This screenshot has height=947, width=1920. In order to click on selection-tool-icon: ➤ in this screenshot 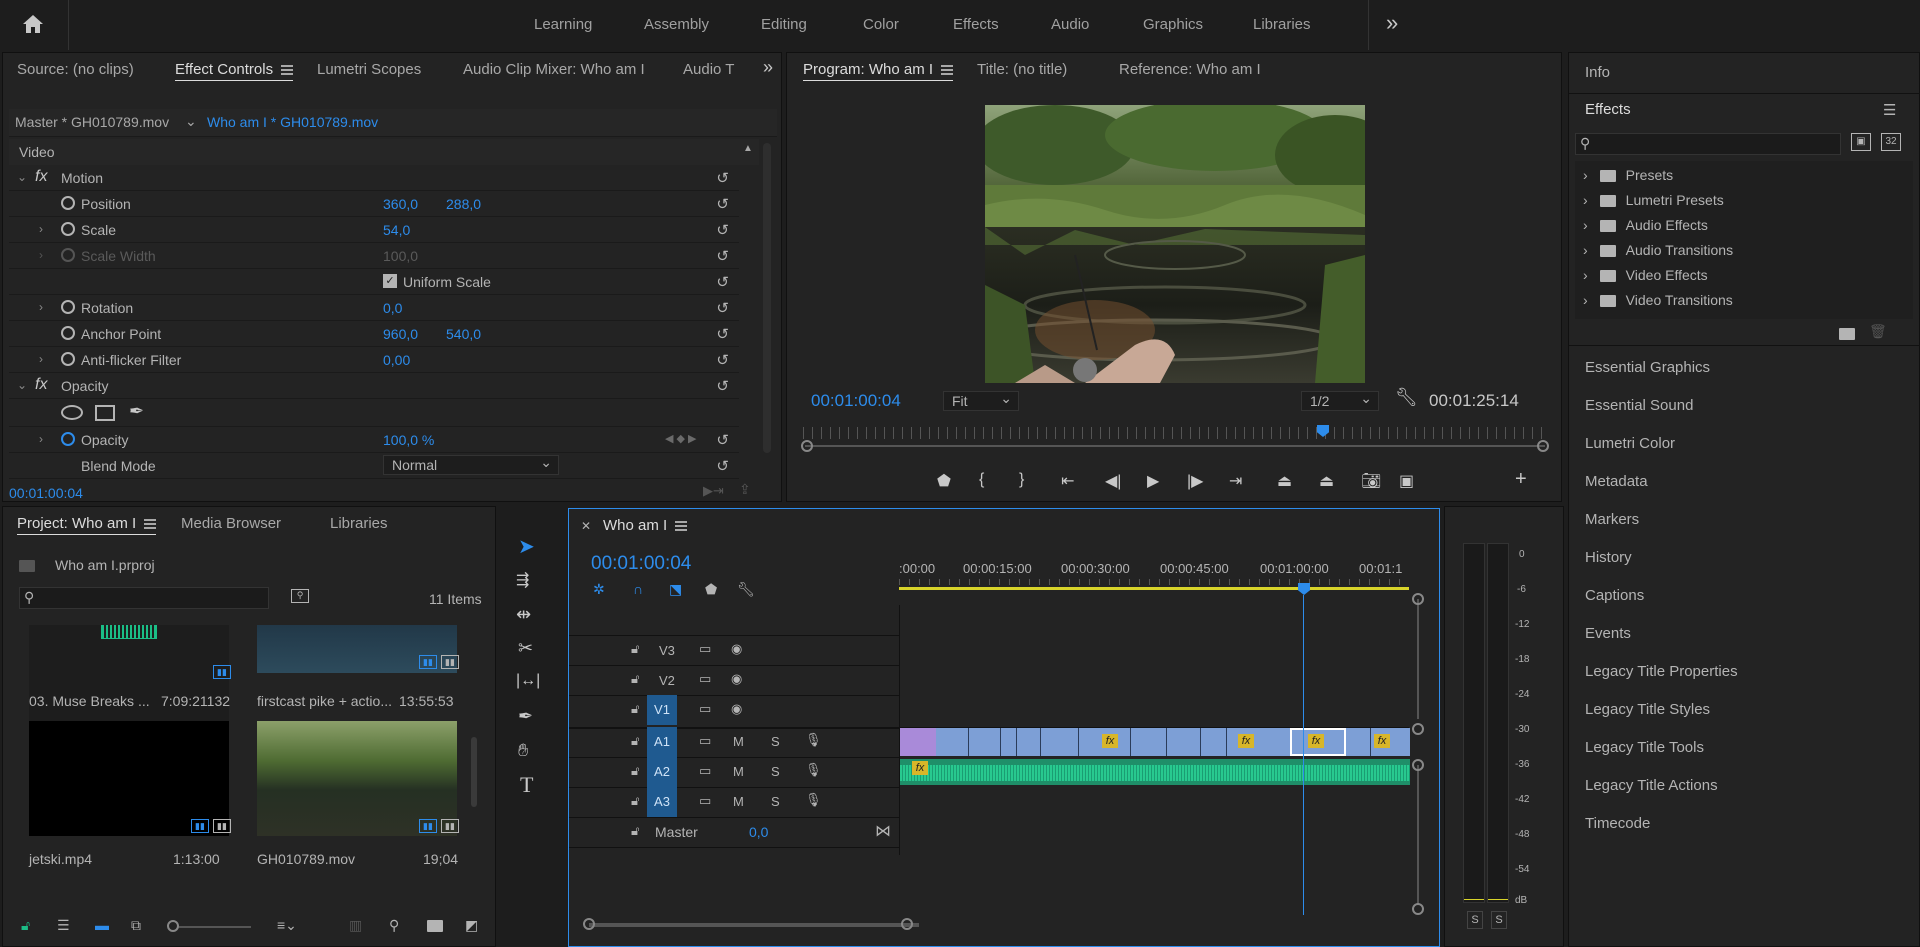, I will do `click(526, 546)`.